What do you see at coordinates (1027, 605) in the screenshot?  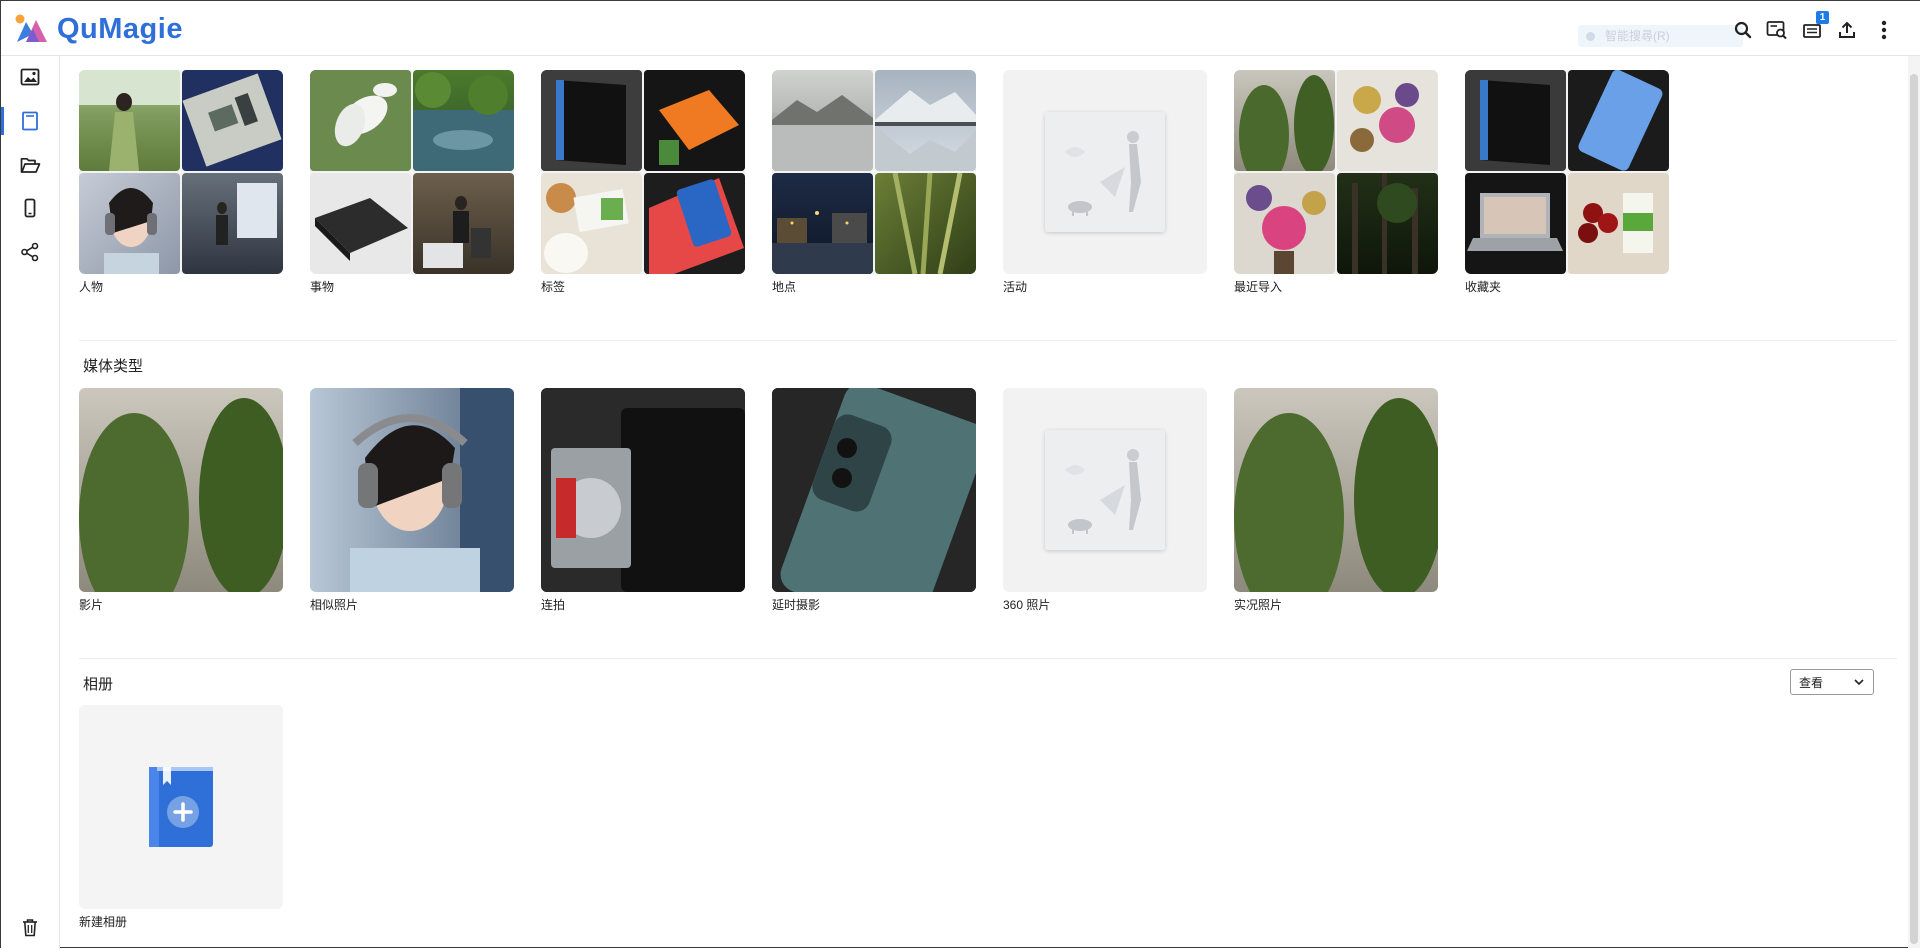 I see `media-type-label: 360 照片` at bounding box center [1027, 605].